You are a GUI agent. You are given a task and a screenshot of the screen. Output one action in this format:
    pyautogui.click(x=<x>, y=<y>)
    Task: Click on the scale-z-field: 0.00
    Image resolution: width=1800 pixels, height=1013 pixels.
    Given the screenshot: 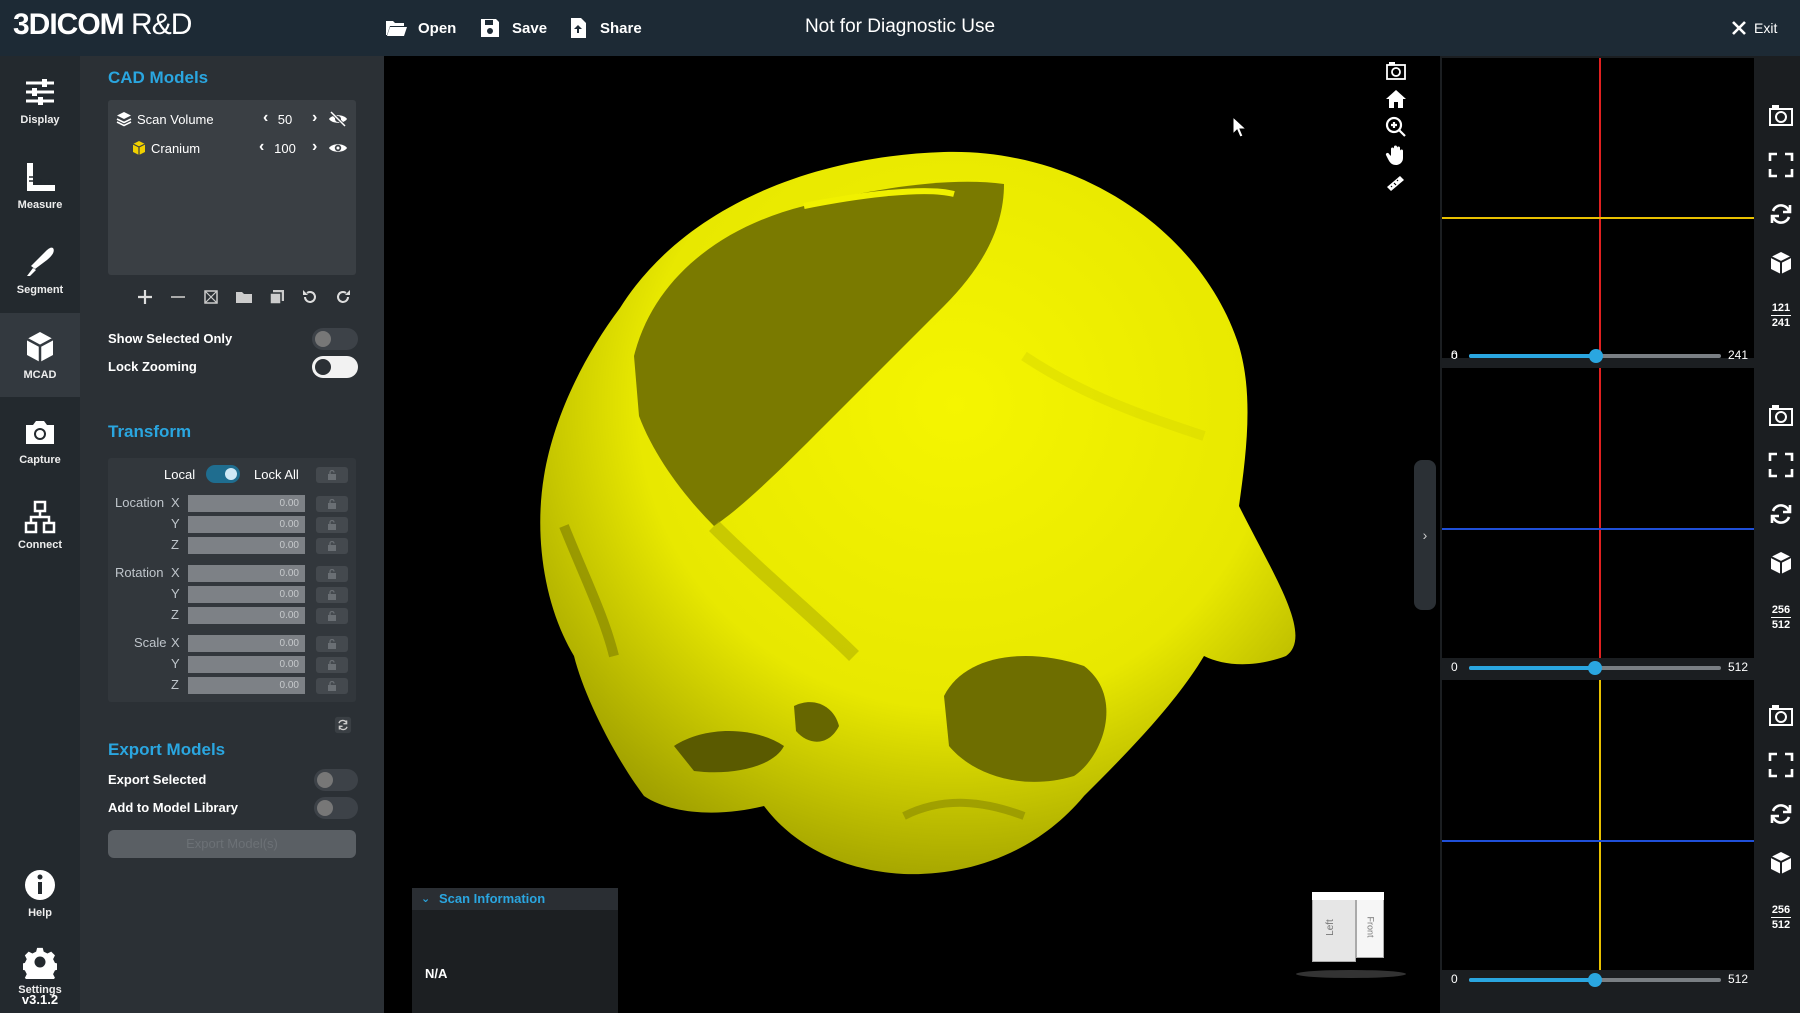 What is the action you would take?
    pyautogui.click(x=246, y=685)
    